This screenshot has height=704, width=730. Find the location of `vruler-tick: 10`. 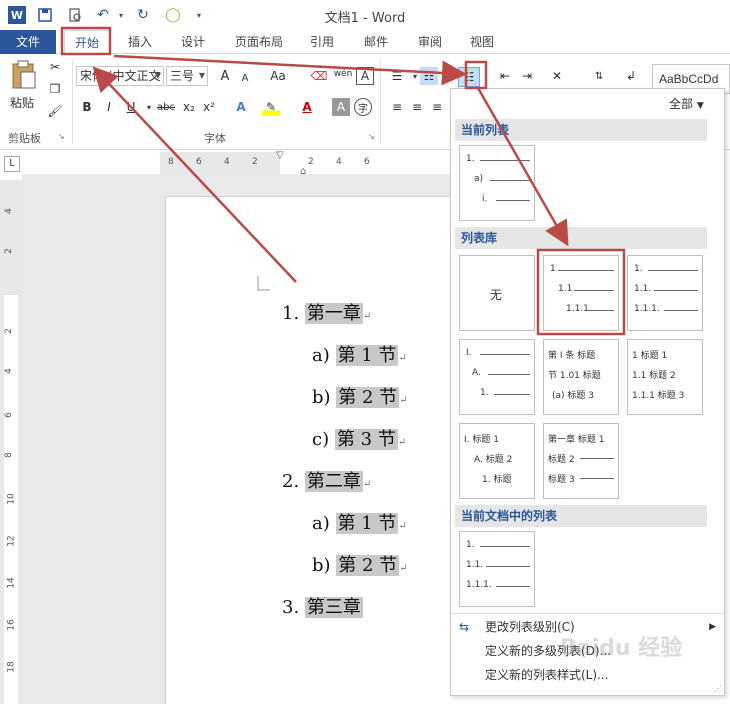

vruler-tick: 10 is located at coordinates (11, 499).